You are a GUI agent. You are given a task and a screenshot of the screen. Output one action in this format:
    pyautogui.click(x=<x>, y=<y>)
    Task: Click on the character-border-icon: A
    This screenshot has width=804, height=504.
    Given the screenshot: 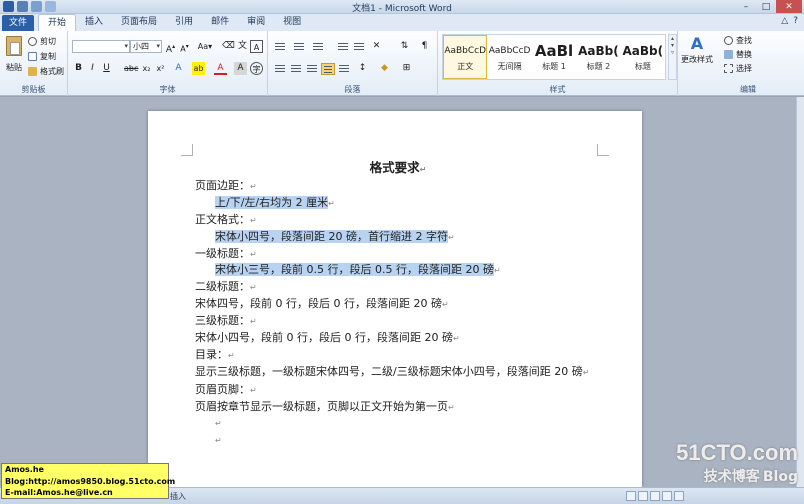 What is the action you would take?
    pyautogui.click(x=256, y=46)
    